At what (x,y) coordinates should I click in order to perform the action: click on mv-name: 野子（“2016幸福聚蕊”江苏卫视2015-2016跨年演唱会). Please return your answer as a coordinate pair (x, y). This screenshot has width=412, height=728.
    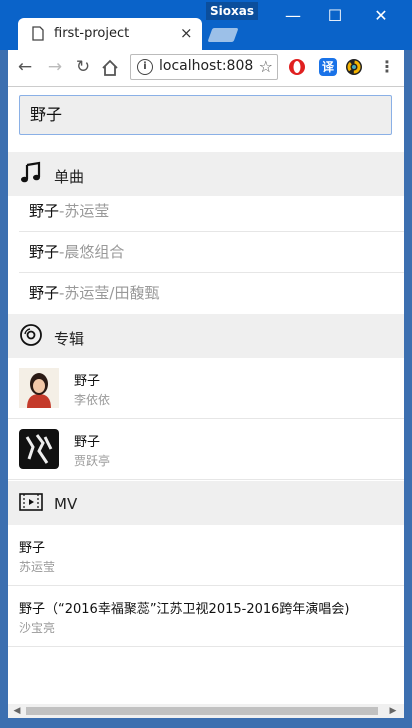
    Looking at the image, I should click on (184, 609).